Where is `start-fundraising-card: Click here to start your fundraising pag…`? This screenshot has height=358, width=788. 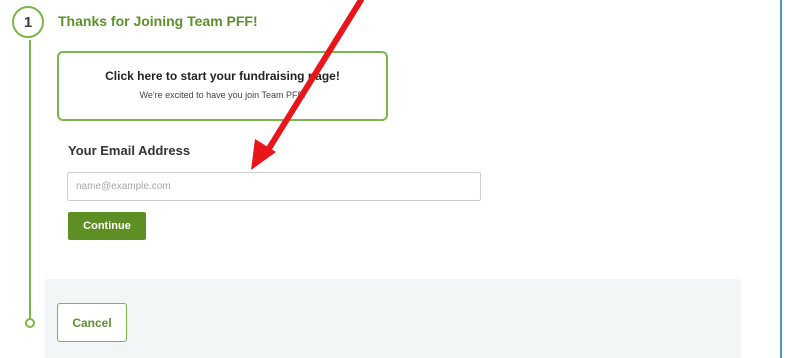
start-fundraising-card: Click here to start your fundraising pag… is located at coordinates (222, 86).